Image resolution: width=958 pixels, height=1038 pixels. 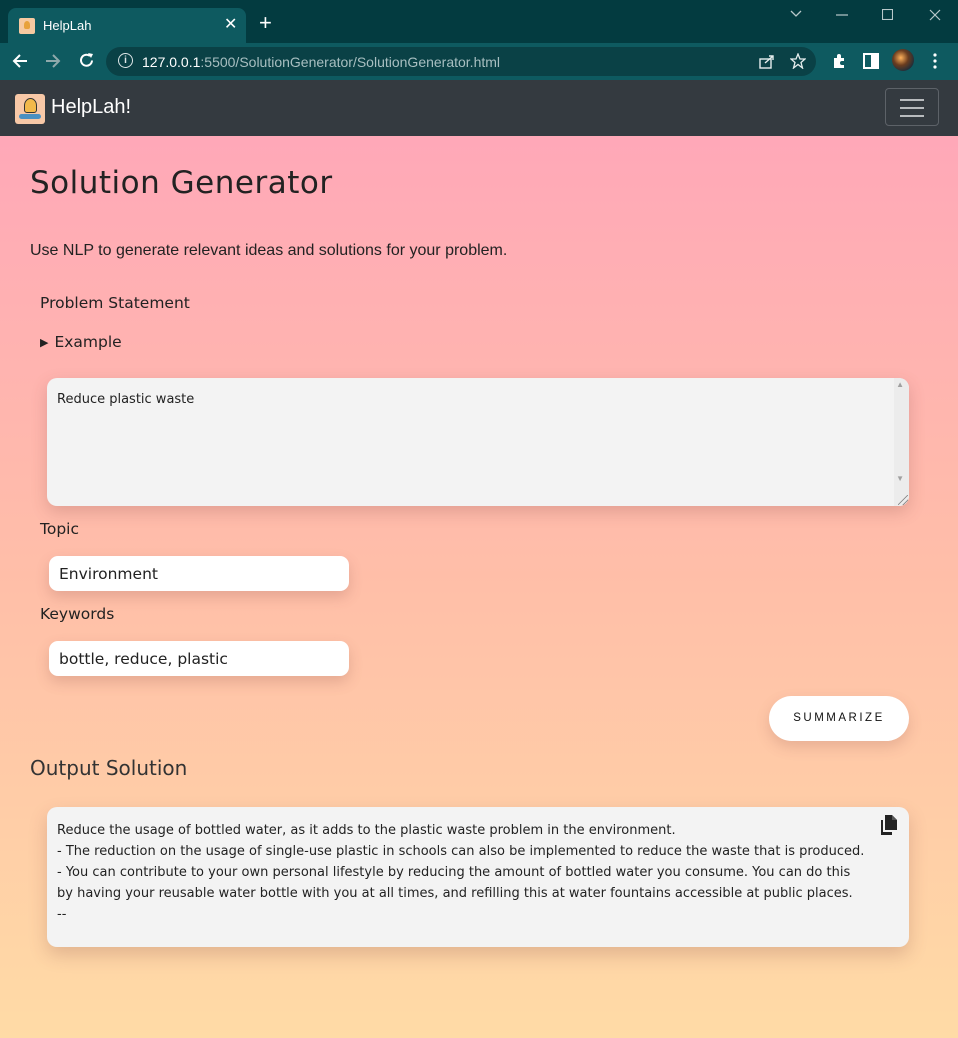 What do you see at coordinates (109, 768) in the screenshot?
I see `output-solution-title: Output Solution` at bounding box center [109, 768].